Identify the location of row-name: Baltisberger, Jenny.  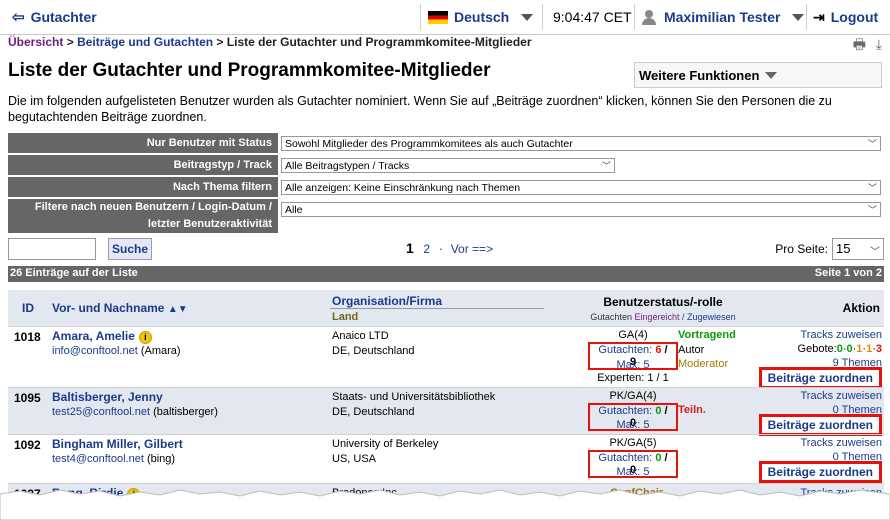
(107, 397).